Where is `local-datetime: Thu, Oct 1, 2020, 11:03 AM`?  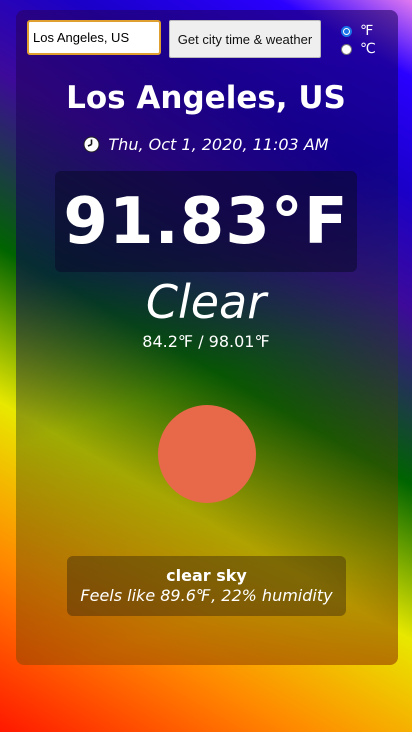
local-datetime: Thu, Oct 1, 2020, 11:03 AM is located at coordinates (206, 144).